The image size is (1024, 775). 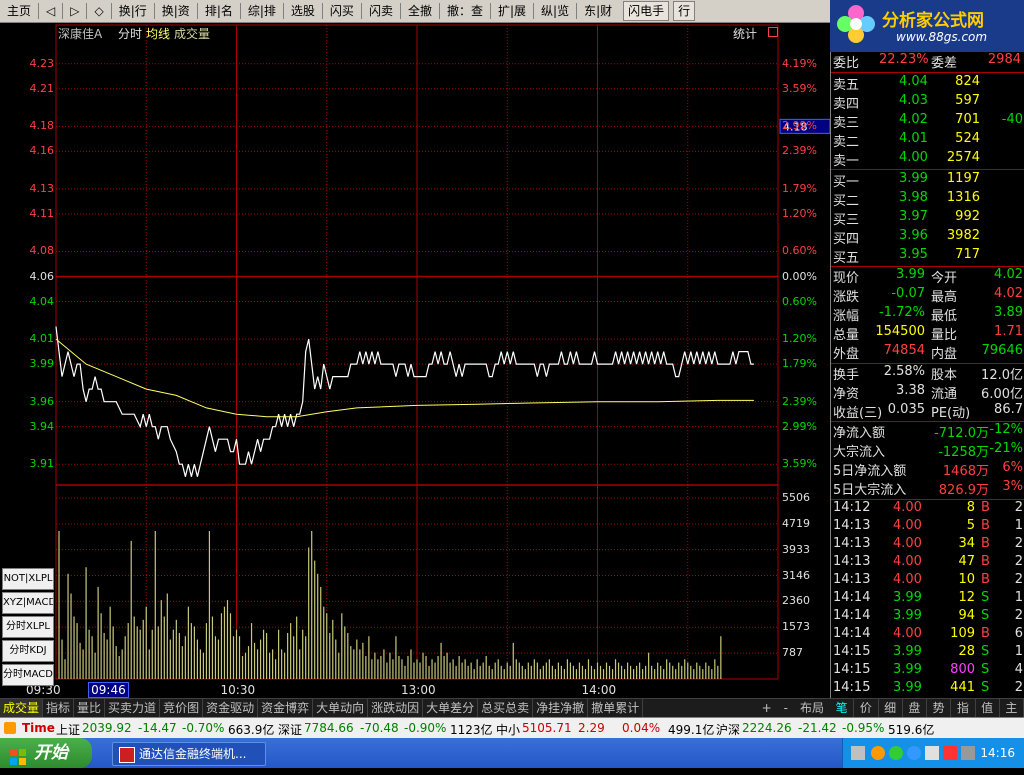 What do you see at coordinates (381, 11) in the screenshot?
I see `menu-item-10: 闪卖` at bounding box center [381, 11].